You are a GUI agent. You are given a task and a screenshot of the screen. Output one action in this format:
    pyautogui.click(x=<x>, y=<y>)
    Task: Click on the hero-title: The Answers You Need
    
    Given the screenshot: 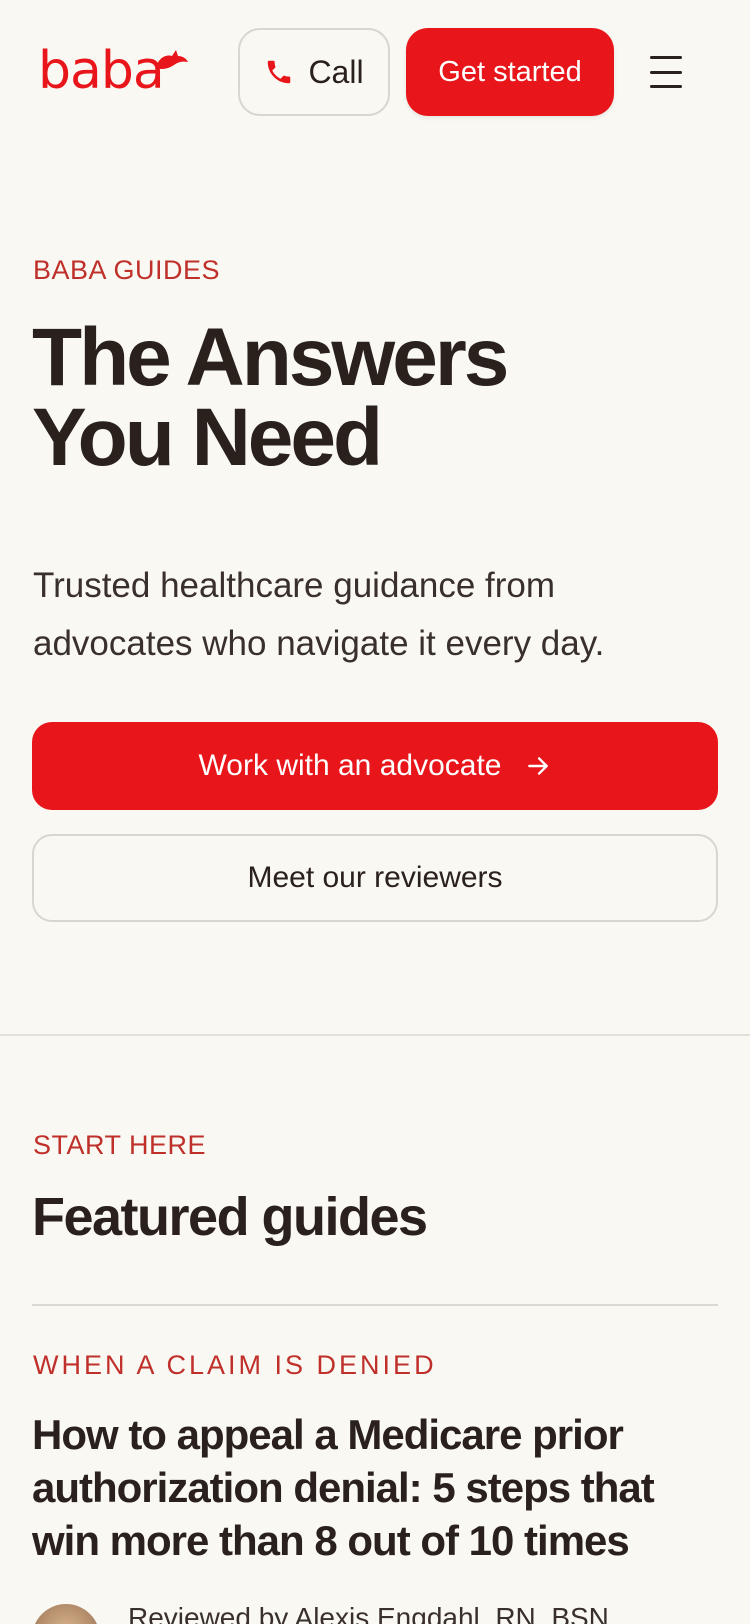 What is the action you would take?
    pyautogui.click(x=372, y=398)
    